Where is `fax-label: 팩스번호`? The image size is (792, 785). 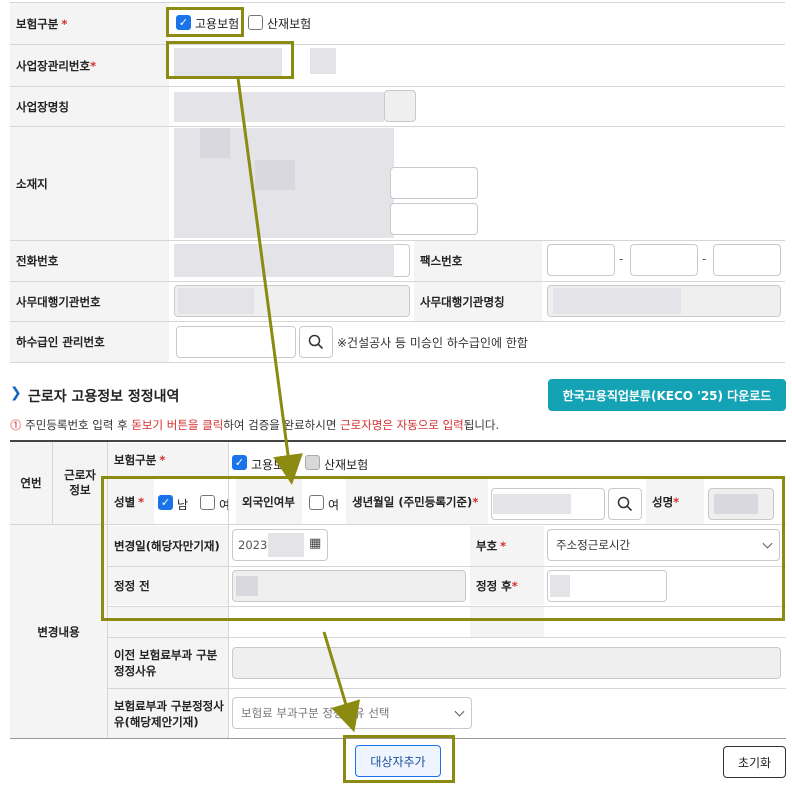
fax-label: 팩스번호 is located at coordinates (478, 261).